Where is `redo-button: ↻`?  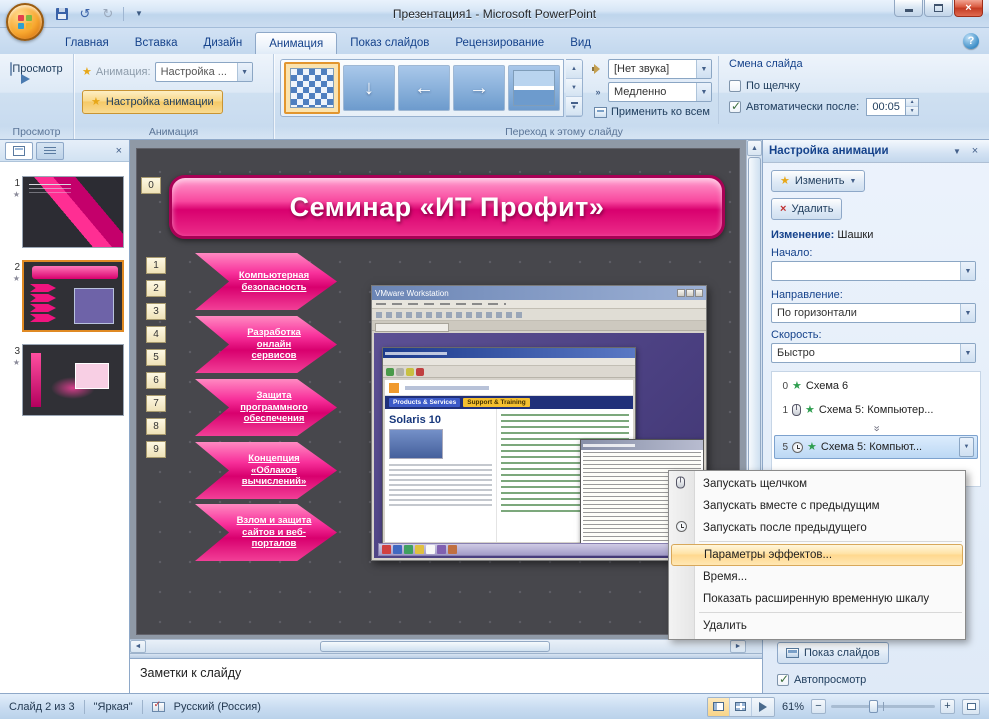
redo-button: ↻ is located at coordinates (108, 13).